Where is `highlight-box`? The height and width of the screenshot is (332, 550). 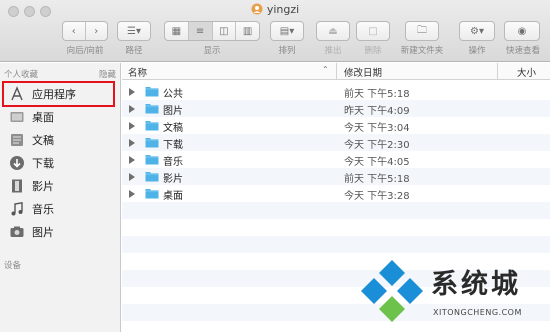 highlight-box is located at coordinates (58, 94).